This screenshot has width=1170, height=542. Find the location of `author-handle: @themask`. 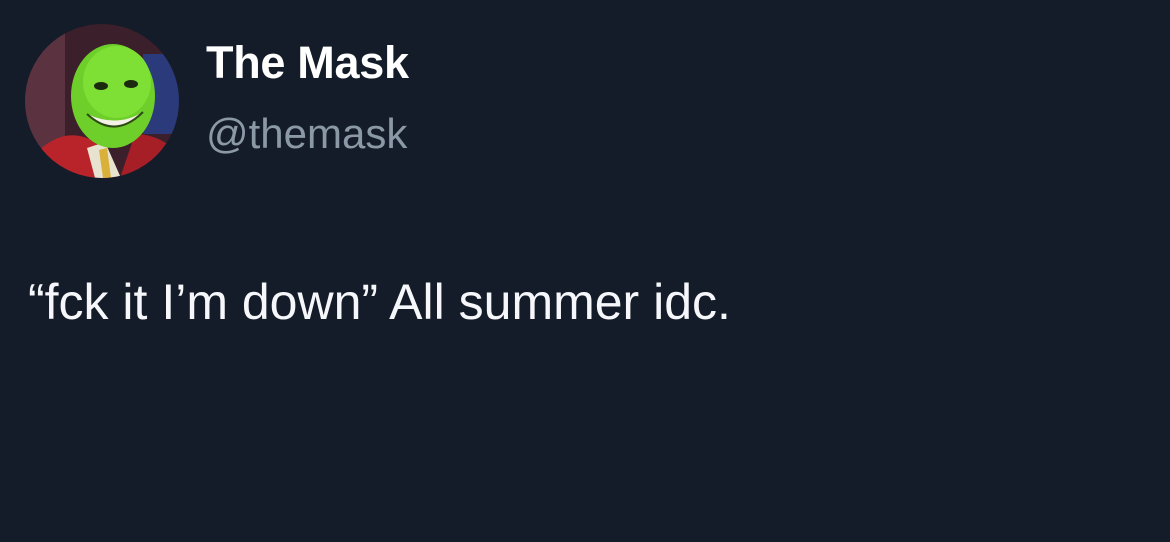

author-handle: @themask is located at coordinates (306, 134).